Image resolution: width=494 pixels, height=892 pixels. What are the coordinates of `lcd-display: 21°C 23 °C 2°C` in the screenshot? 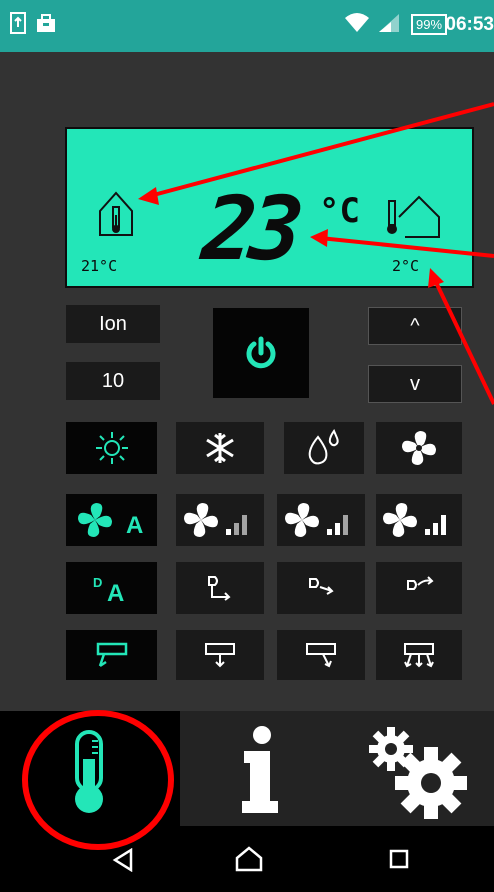 It's located at (269, 207).